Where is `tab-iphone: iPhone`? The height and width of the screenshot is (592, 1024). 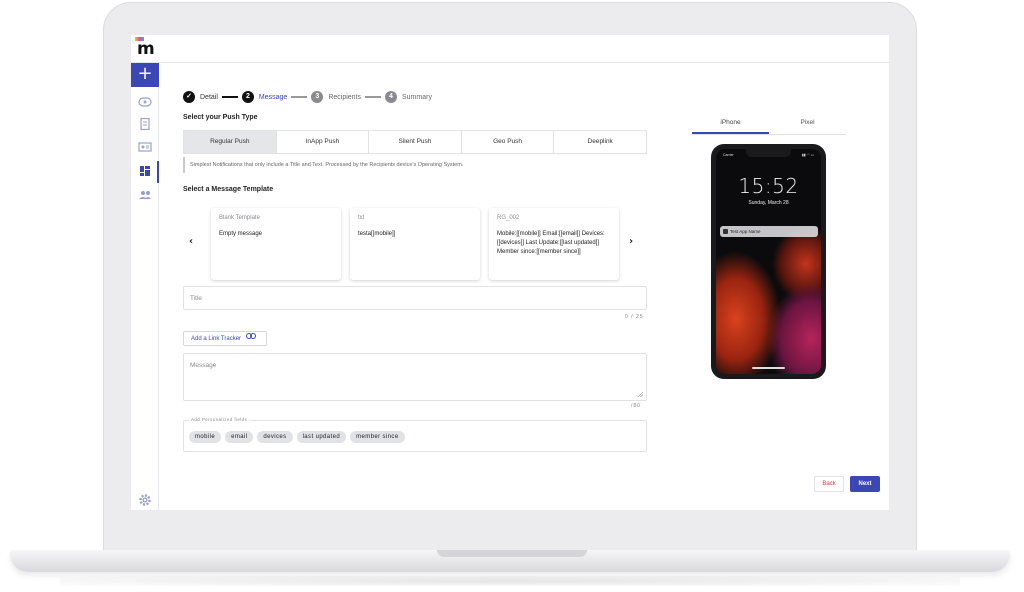
tab-iphone: iPhone is located at coordinates (730, 123).